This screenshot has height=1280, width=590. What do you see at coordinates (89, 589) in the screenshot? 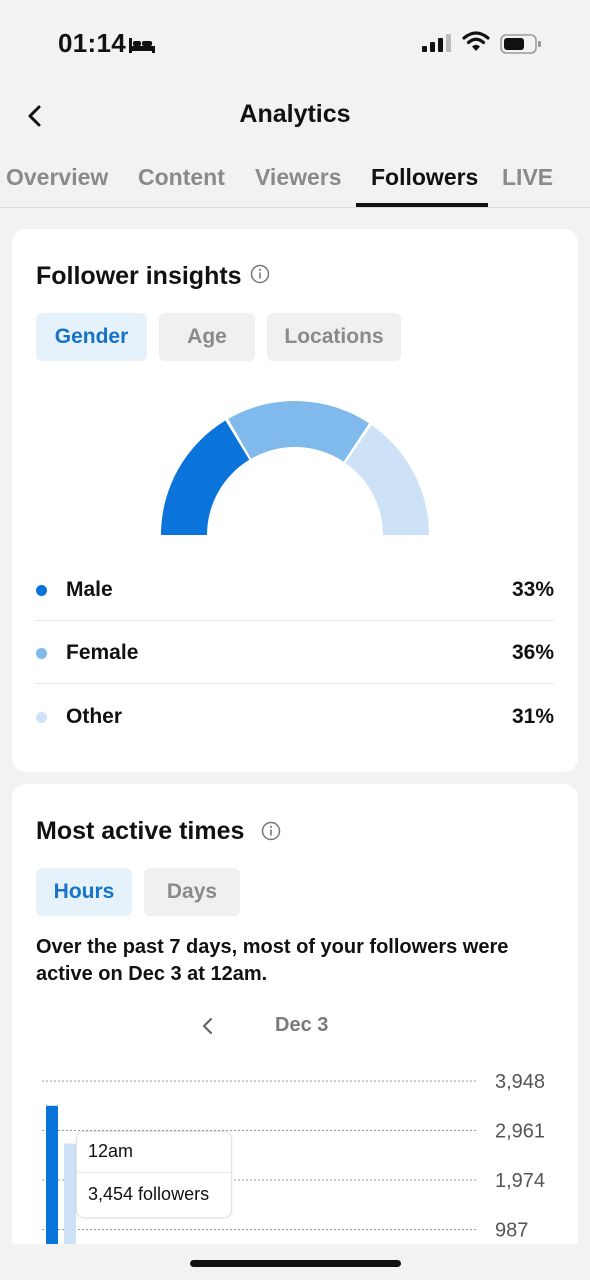
I see `legend-label: Male` at bounding box center [89, 589].